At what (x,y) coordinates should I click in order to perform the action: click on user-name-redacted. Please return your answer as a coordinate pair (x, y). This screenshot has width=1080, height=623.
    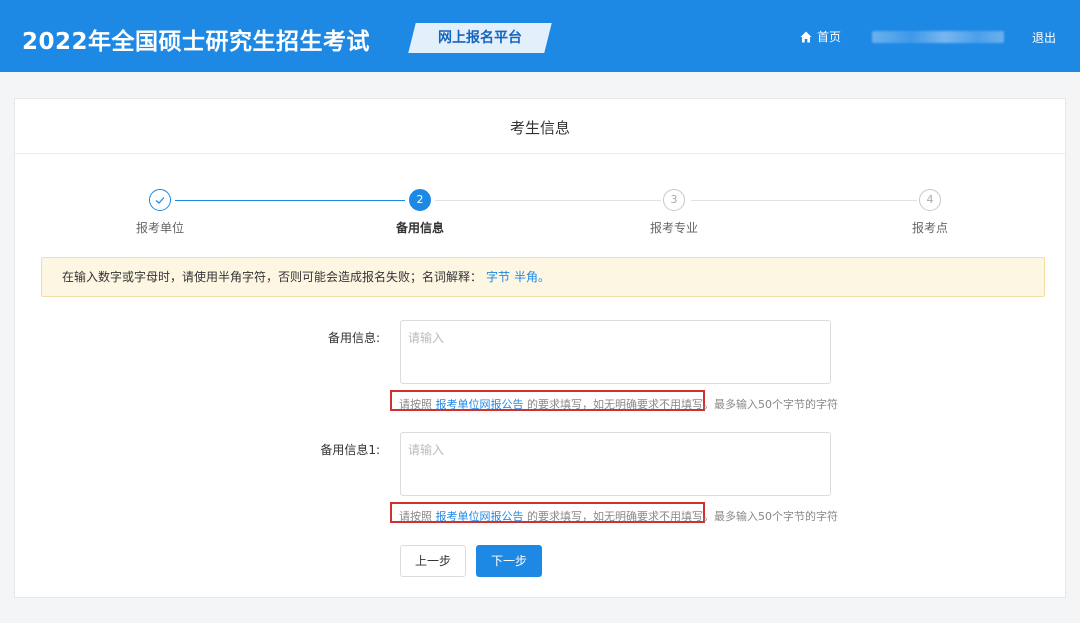
    Looking at the image, I should click on (938, 37).